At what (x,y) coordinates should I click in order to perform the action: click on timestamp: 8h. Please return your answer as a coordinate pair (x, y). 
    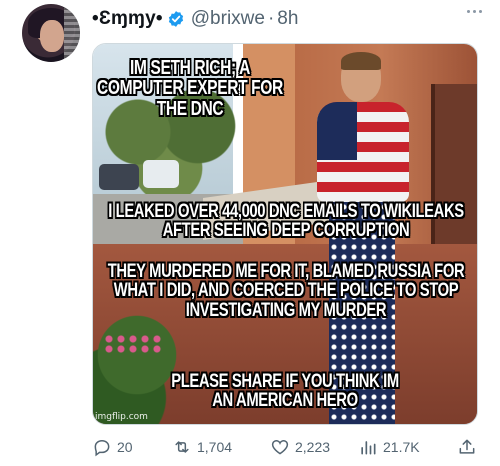
    Looking at the image, I should click on (287, 19).